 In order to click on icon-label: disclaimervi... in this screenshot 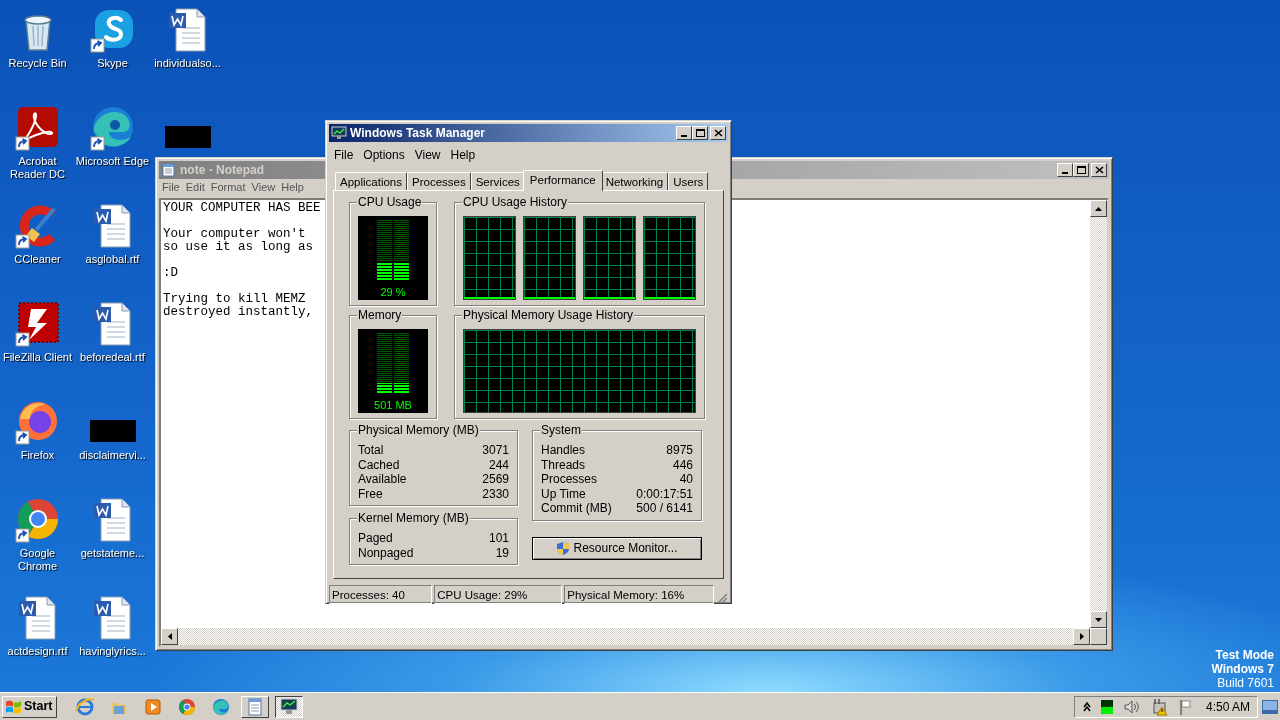, I will do `click(112, 455)`.